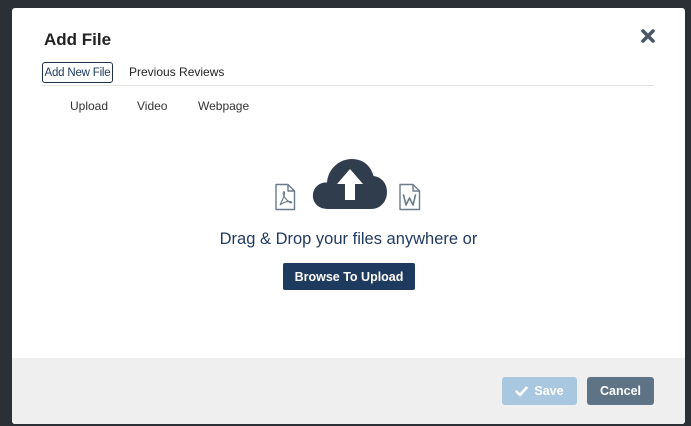  I want to click on cancel-button: Cancel, so click(620, 391).